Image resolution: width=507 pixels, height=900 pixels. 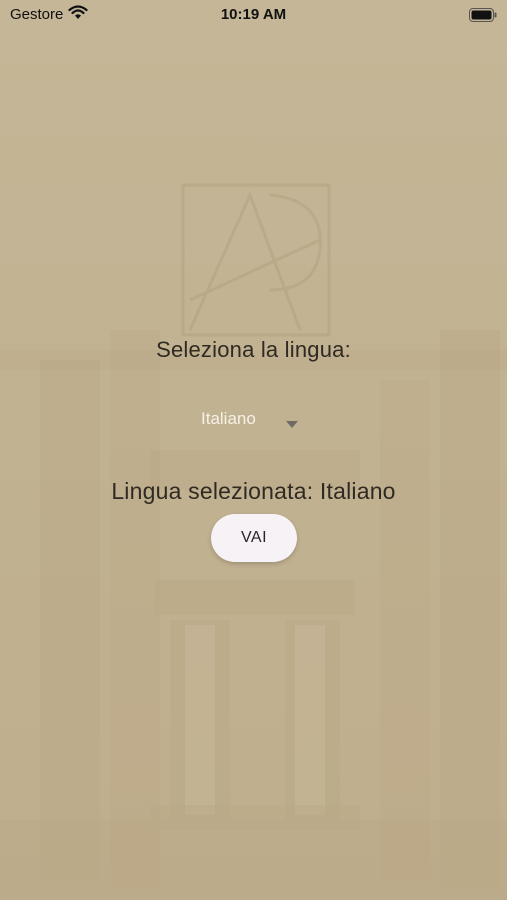 What do you see at coordinates (483, 17) in the screenshot?
I see `battery-icon` at bounding box center [483, 17].